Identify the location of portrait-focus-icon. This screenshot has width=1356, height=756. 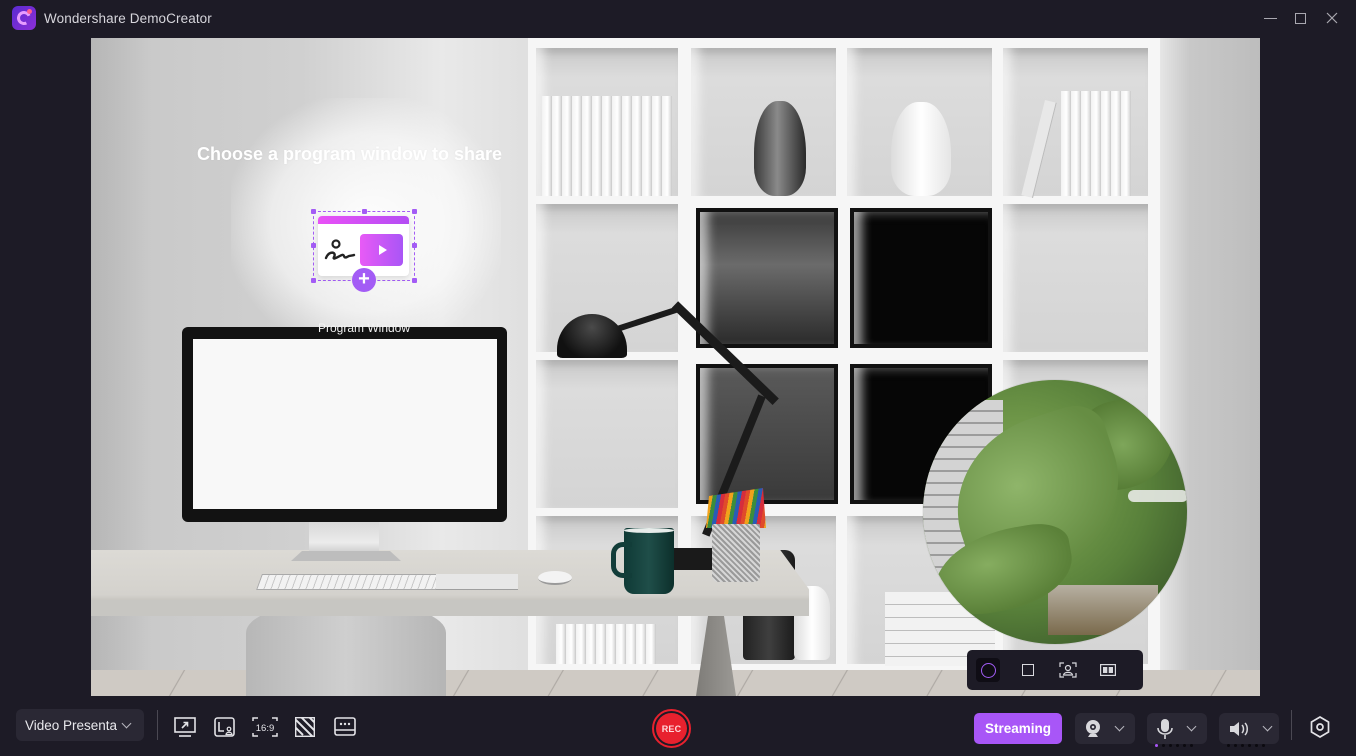
(1068, 670).